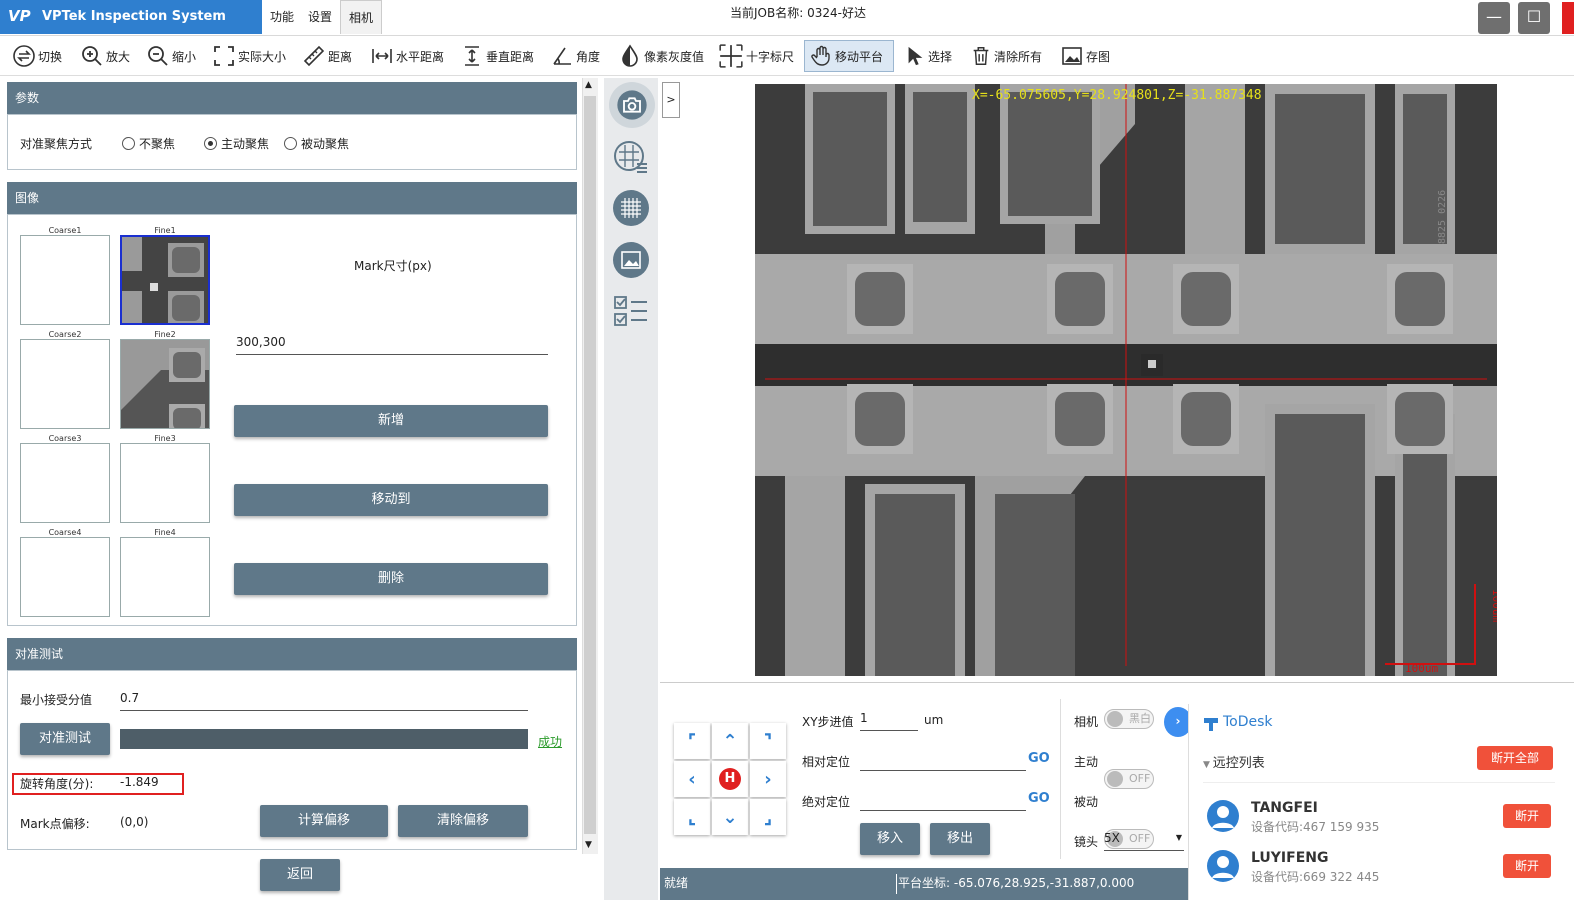 Image resolution: width=1574 pixels, height=900 pixels. I want to click on active-focus-toggle: OFF, so click(1129, 779).